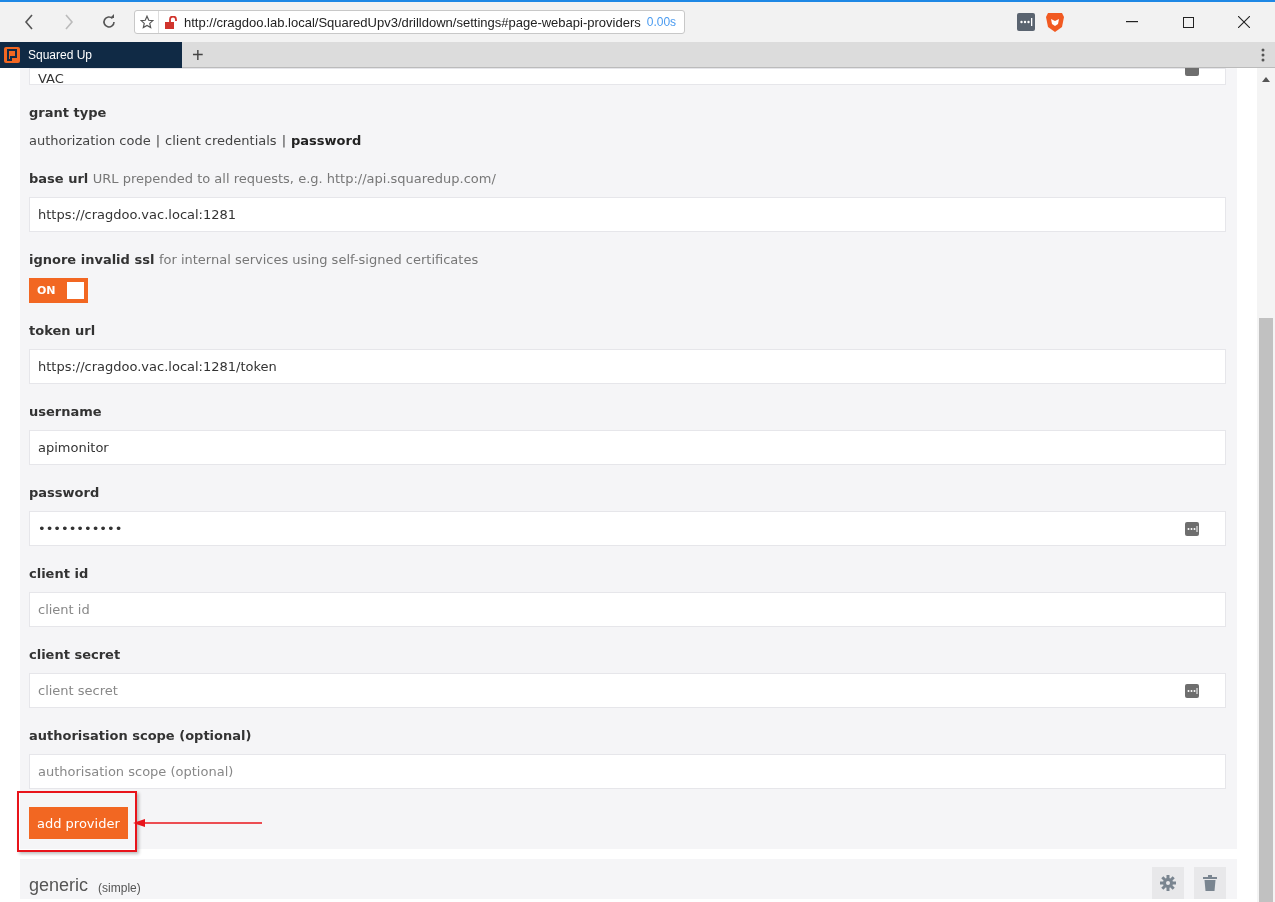  Describe the element at coordinates (198, 54) in the screenshot. I see `new-tab-button: +` at that location.